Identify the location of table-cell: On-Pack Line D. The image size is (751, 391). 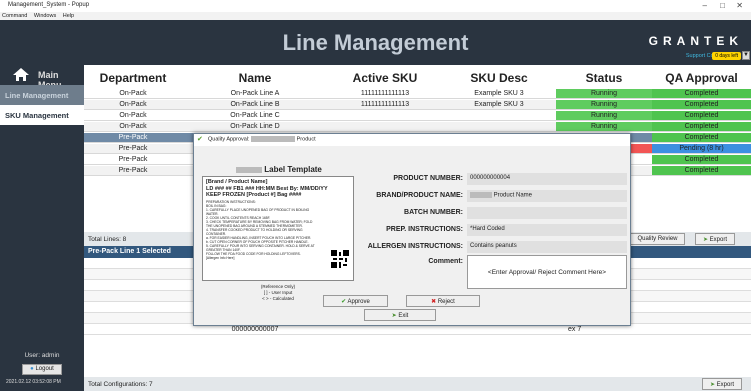
(255, 127).